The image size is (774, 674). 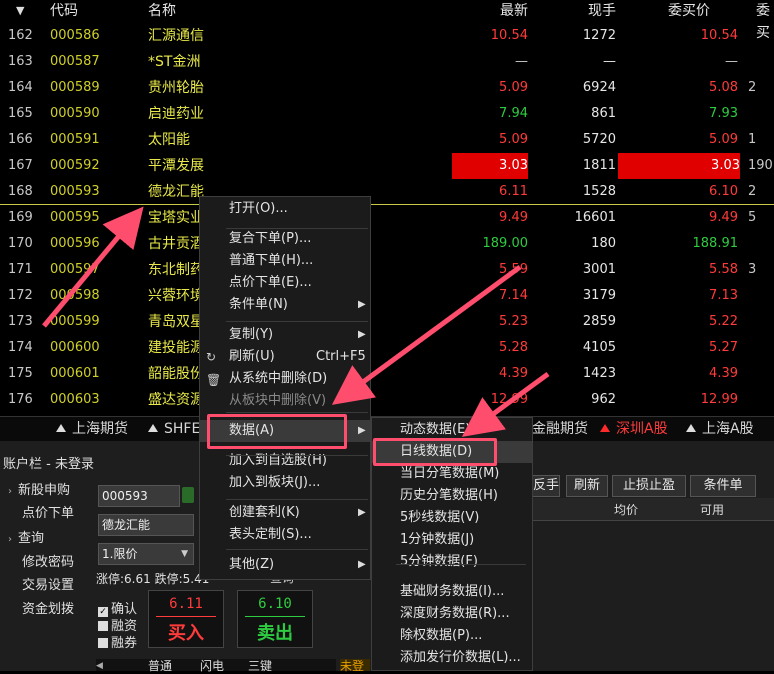 I want to click on arrow-to-data-menu, so click(x=426, y=334).